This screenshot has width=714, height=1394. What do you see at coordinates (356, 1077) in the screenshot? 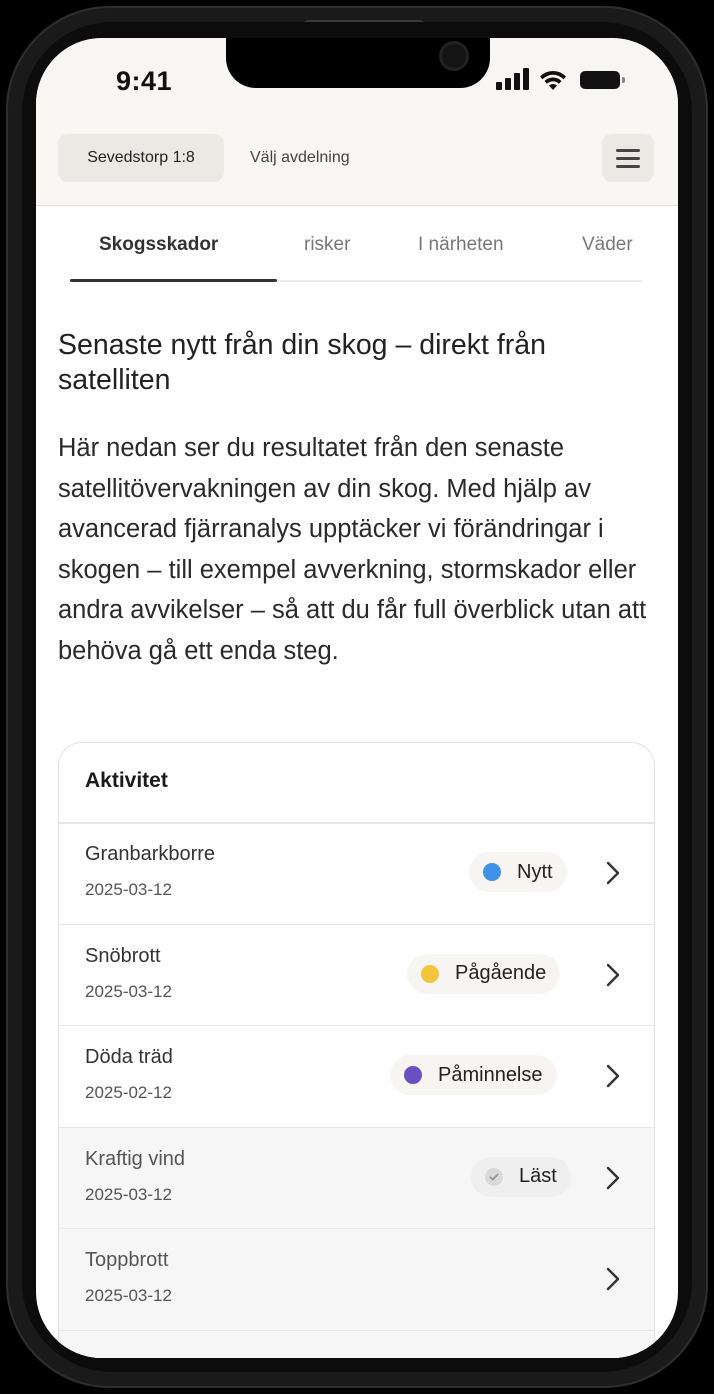
I see `activity-row-doda-trad: Döda träd 2025-02-12 Påminnelse` at bounding box center [356, 1077].